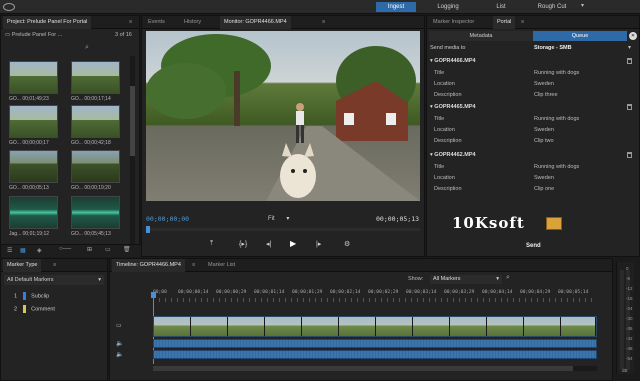 Image resolution: width=640 pixels, height=381 pixels. I want to click on clip-3-header: ▾ GOPR4462.MP4, so click(453, 155).